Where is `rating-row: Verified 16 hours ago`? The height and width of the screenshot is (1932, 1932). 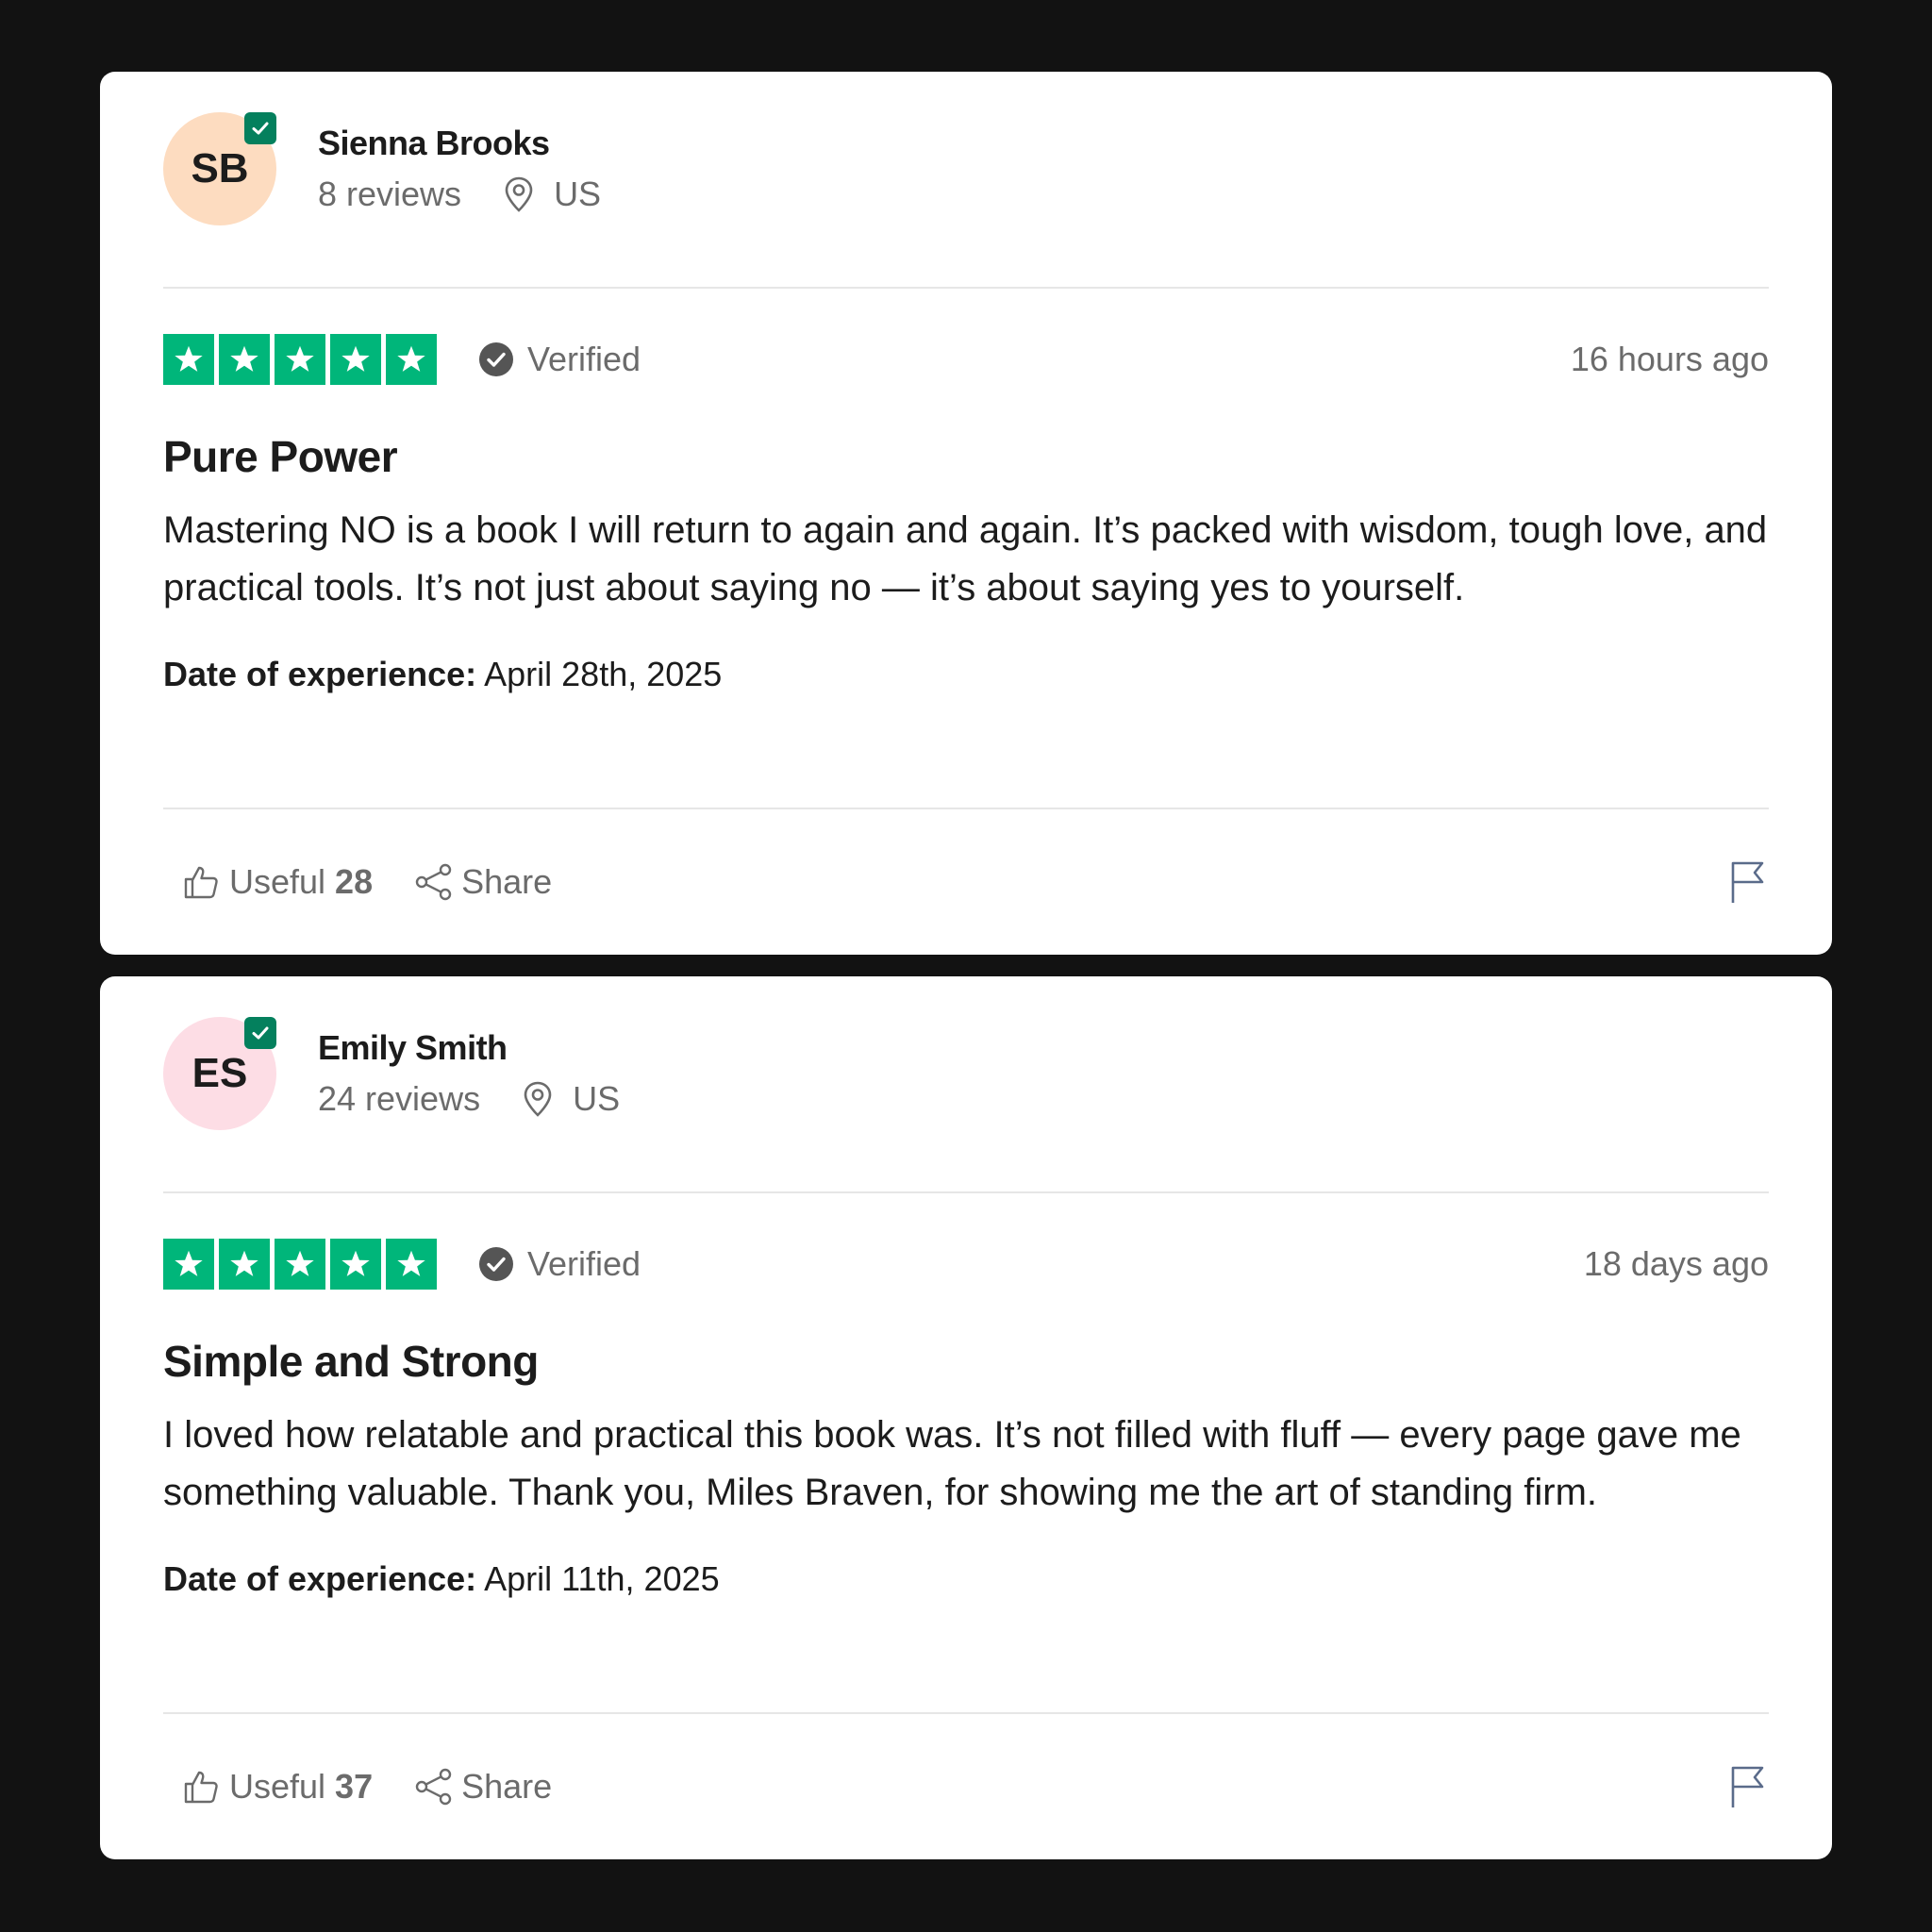
rating-row: Verified 16 hours ago is located at coordinates (966, 359).